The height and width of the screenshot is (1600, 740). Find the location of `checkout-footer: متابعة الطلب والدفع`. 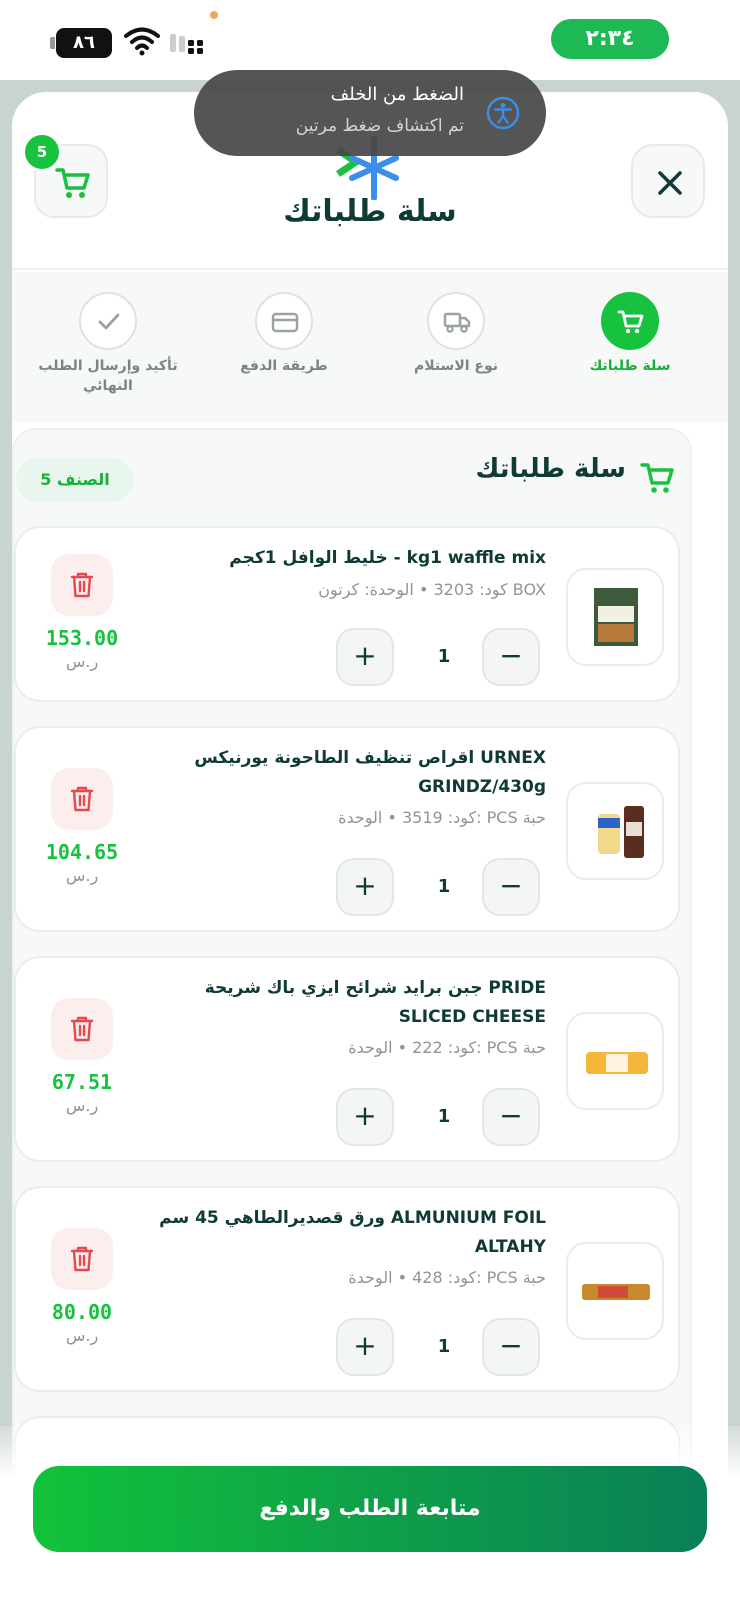

checkout-footer: متابعة الطلب والدفع is located at coordinates (370, 1513).